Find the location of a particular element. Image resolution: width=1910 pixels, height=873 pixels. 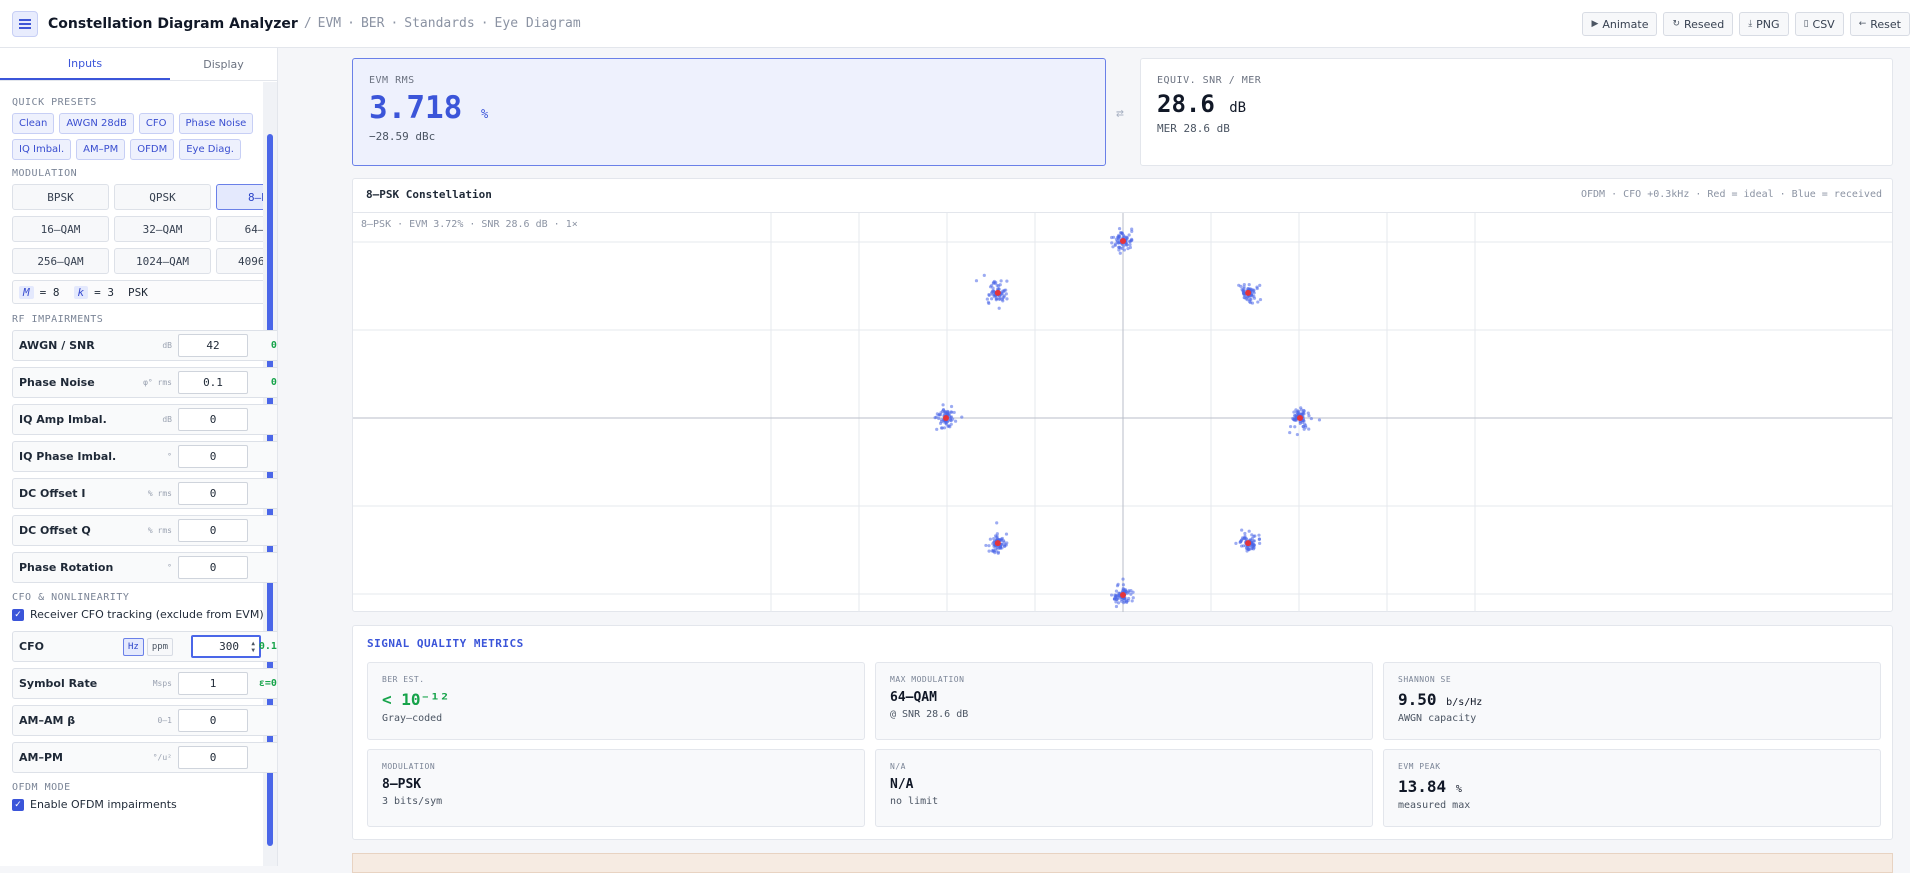

reseed-button: ↻ Reseed is located at coordinates (1698, 24).